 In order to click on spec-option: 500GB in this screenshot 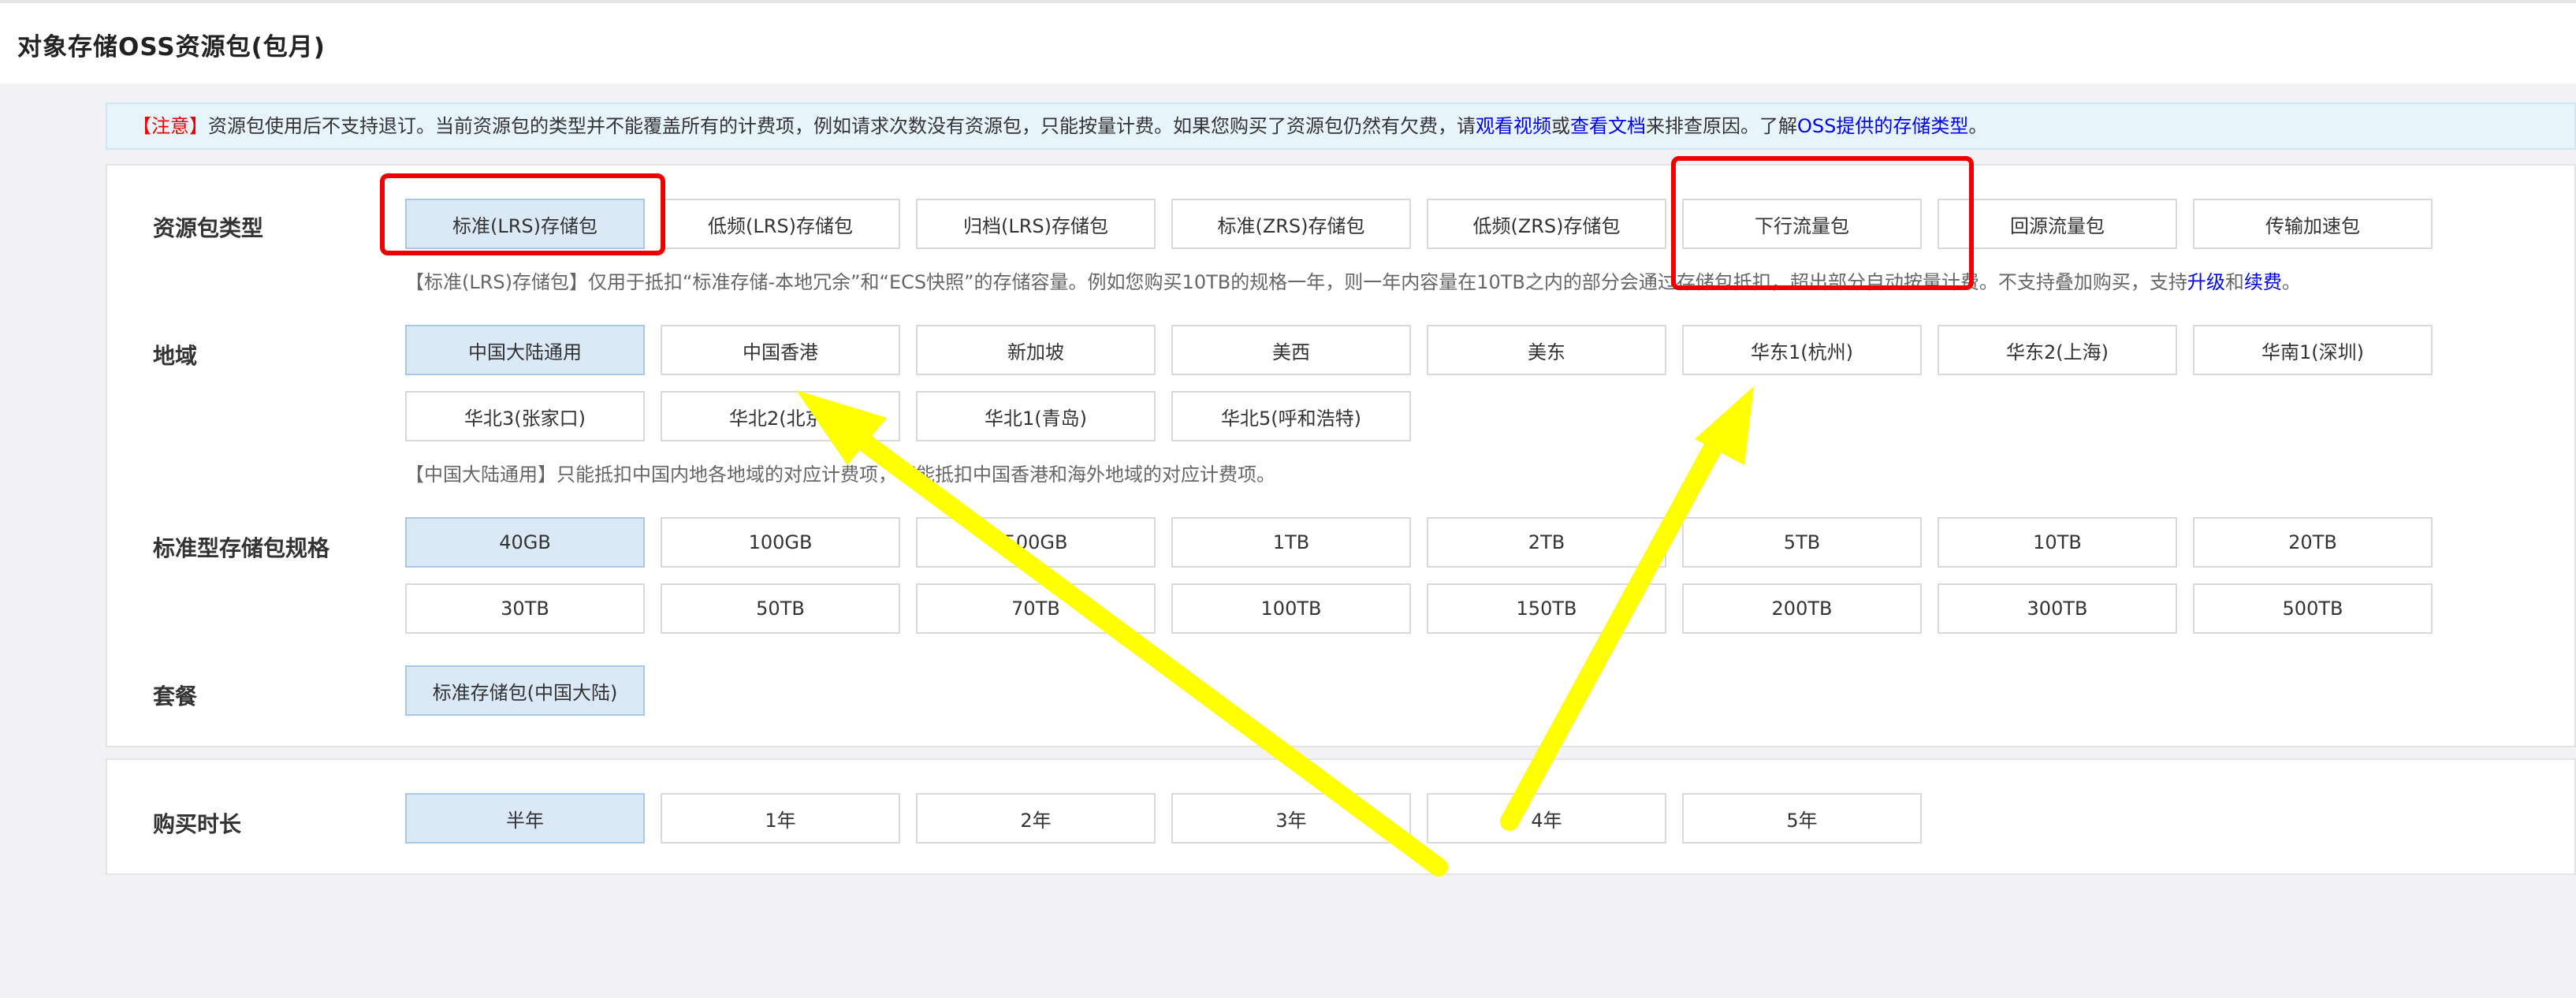, I will do `click(1036, 542)`.